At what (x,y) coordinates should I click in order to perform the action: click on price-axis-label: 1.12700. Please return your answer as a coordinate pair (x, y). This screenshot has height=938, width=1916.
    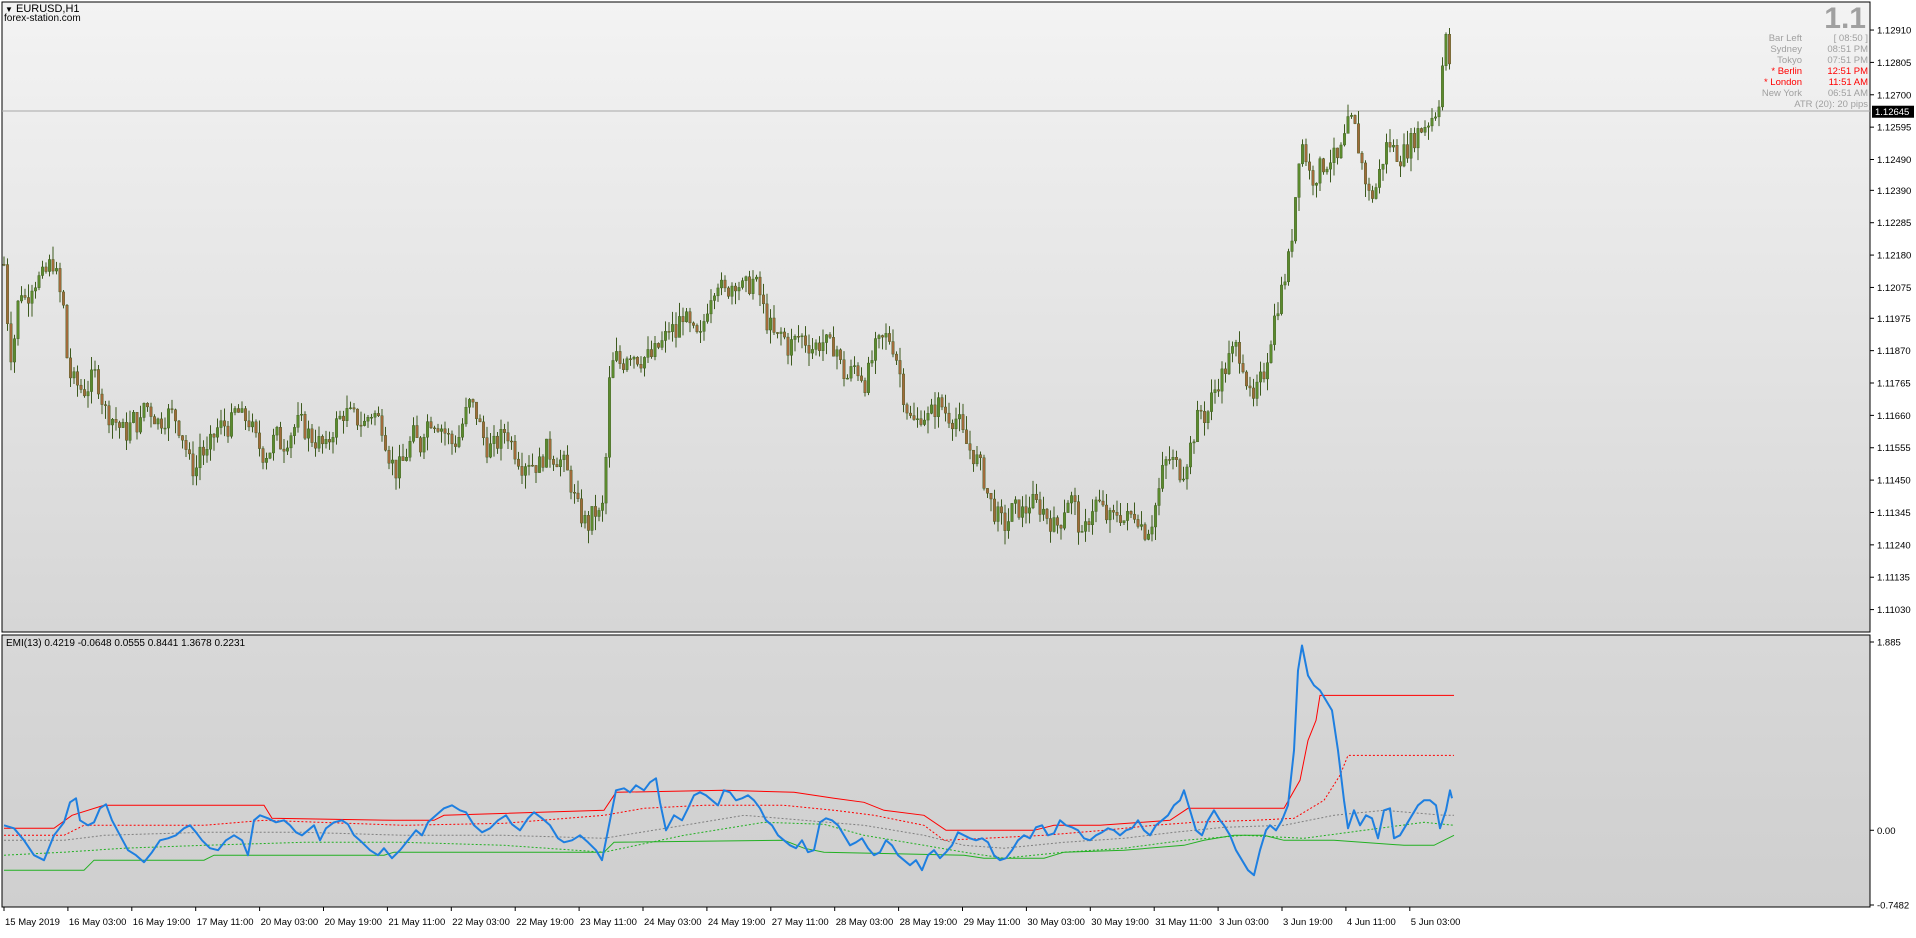
    Looking at the image, I should click on (1894, 95).